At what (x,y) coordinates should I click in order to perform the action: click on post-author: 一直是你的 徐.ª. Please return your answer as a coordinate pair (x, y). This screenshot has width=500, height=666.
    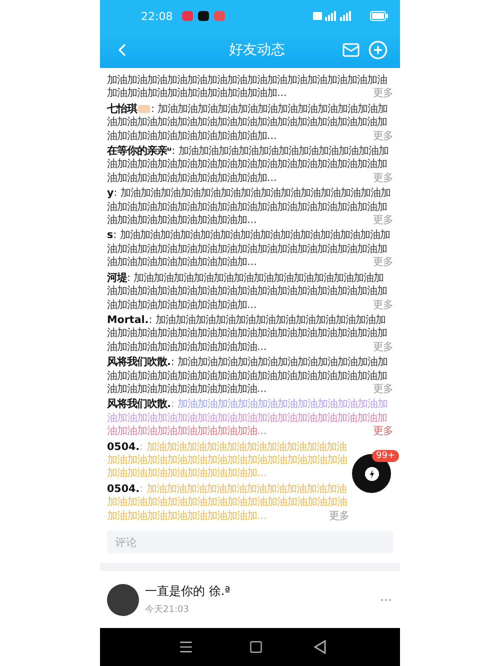
    Looking at the image, I should click on (259, 591).